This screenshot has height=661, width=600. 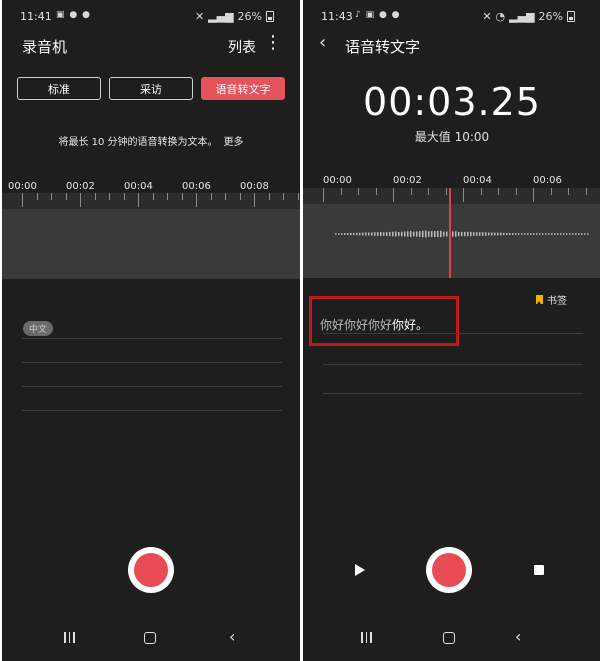 What do you see at coordinates (500, 16) in the screenshot?
I see `wifi-icon: ◔` at bounding box center [500, 16].